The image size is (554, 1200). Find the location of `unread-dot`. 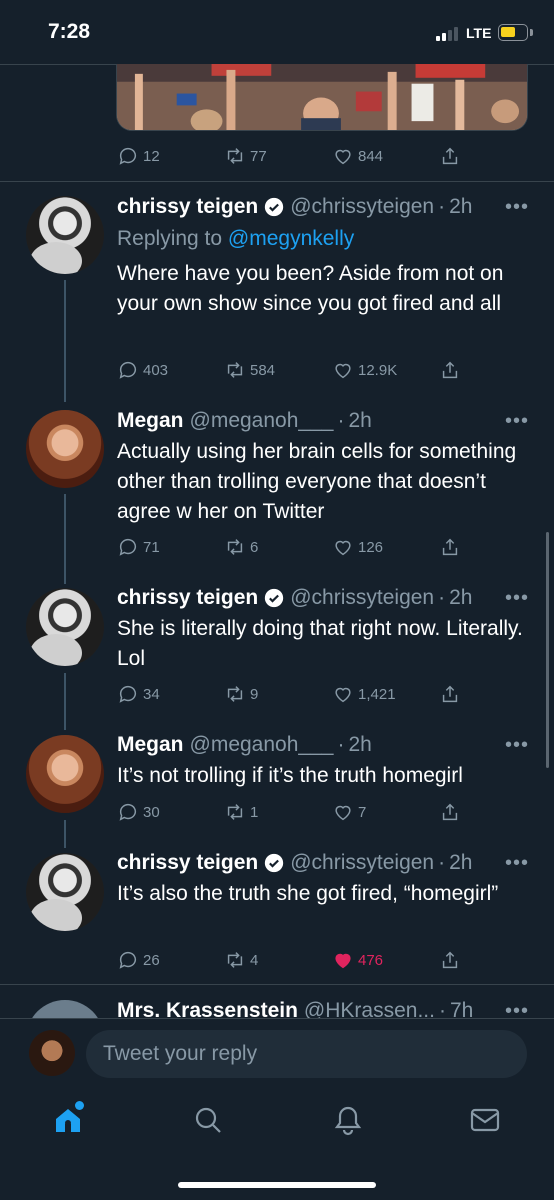

unread-dot is located at coordinates (79, 1105).